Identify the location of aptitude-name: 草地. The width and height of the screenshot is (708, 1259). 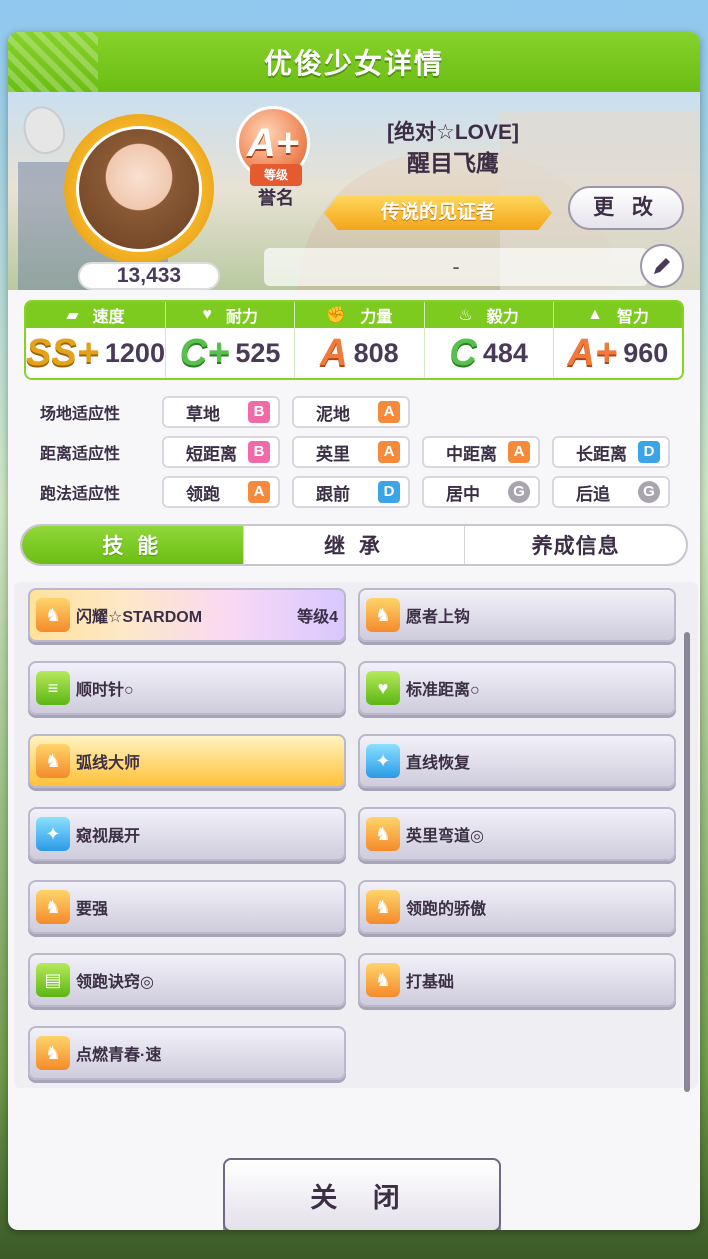
(203, 414).